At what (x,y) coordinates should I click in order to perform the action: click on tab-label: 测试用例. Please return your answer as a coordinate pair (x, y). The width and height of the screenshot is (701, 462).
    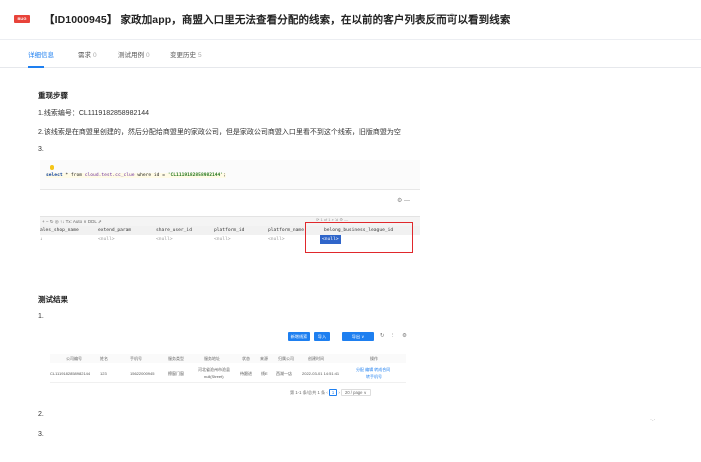
    Looking at the image, I should click on (131, 55).